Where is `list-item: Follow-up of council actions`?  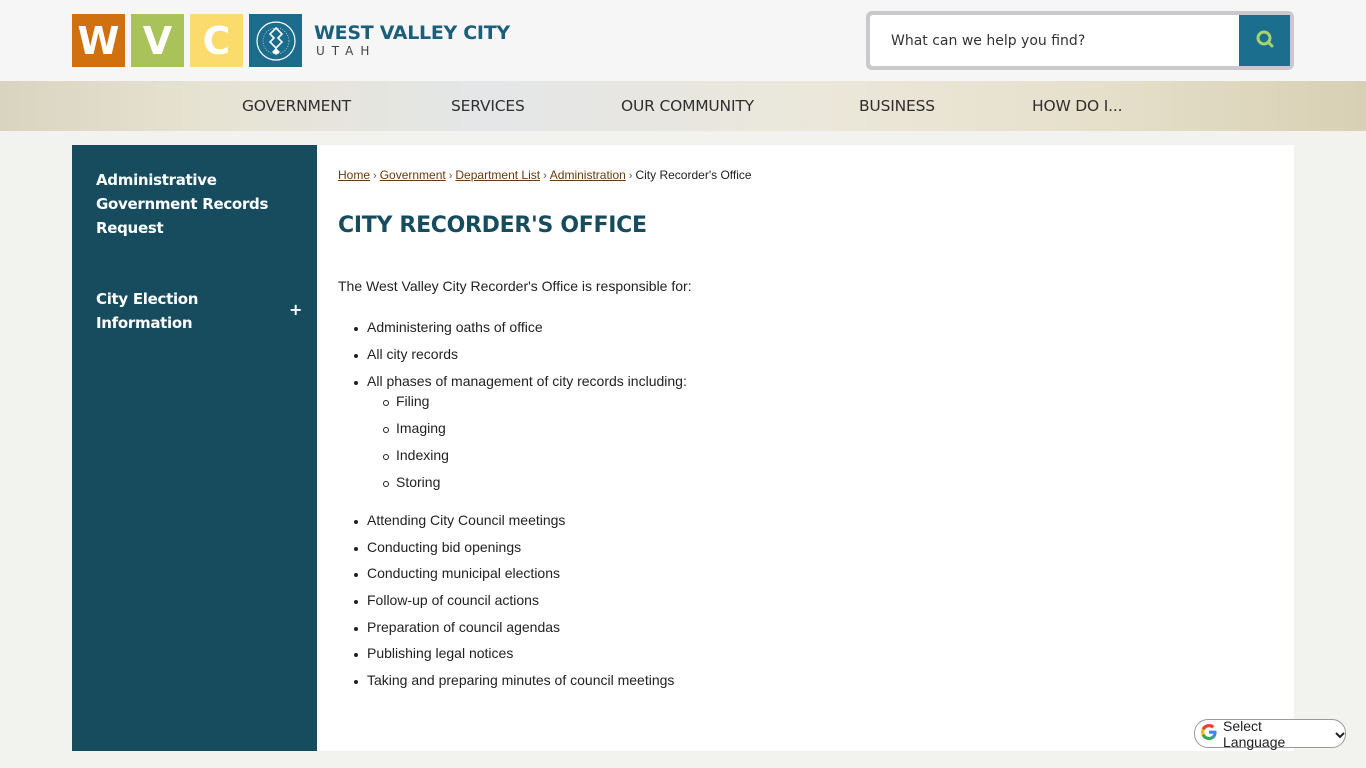
list-item: Follow-up of council actions is located at coordinates (520, 605).